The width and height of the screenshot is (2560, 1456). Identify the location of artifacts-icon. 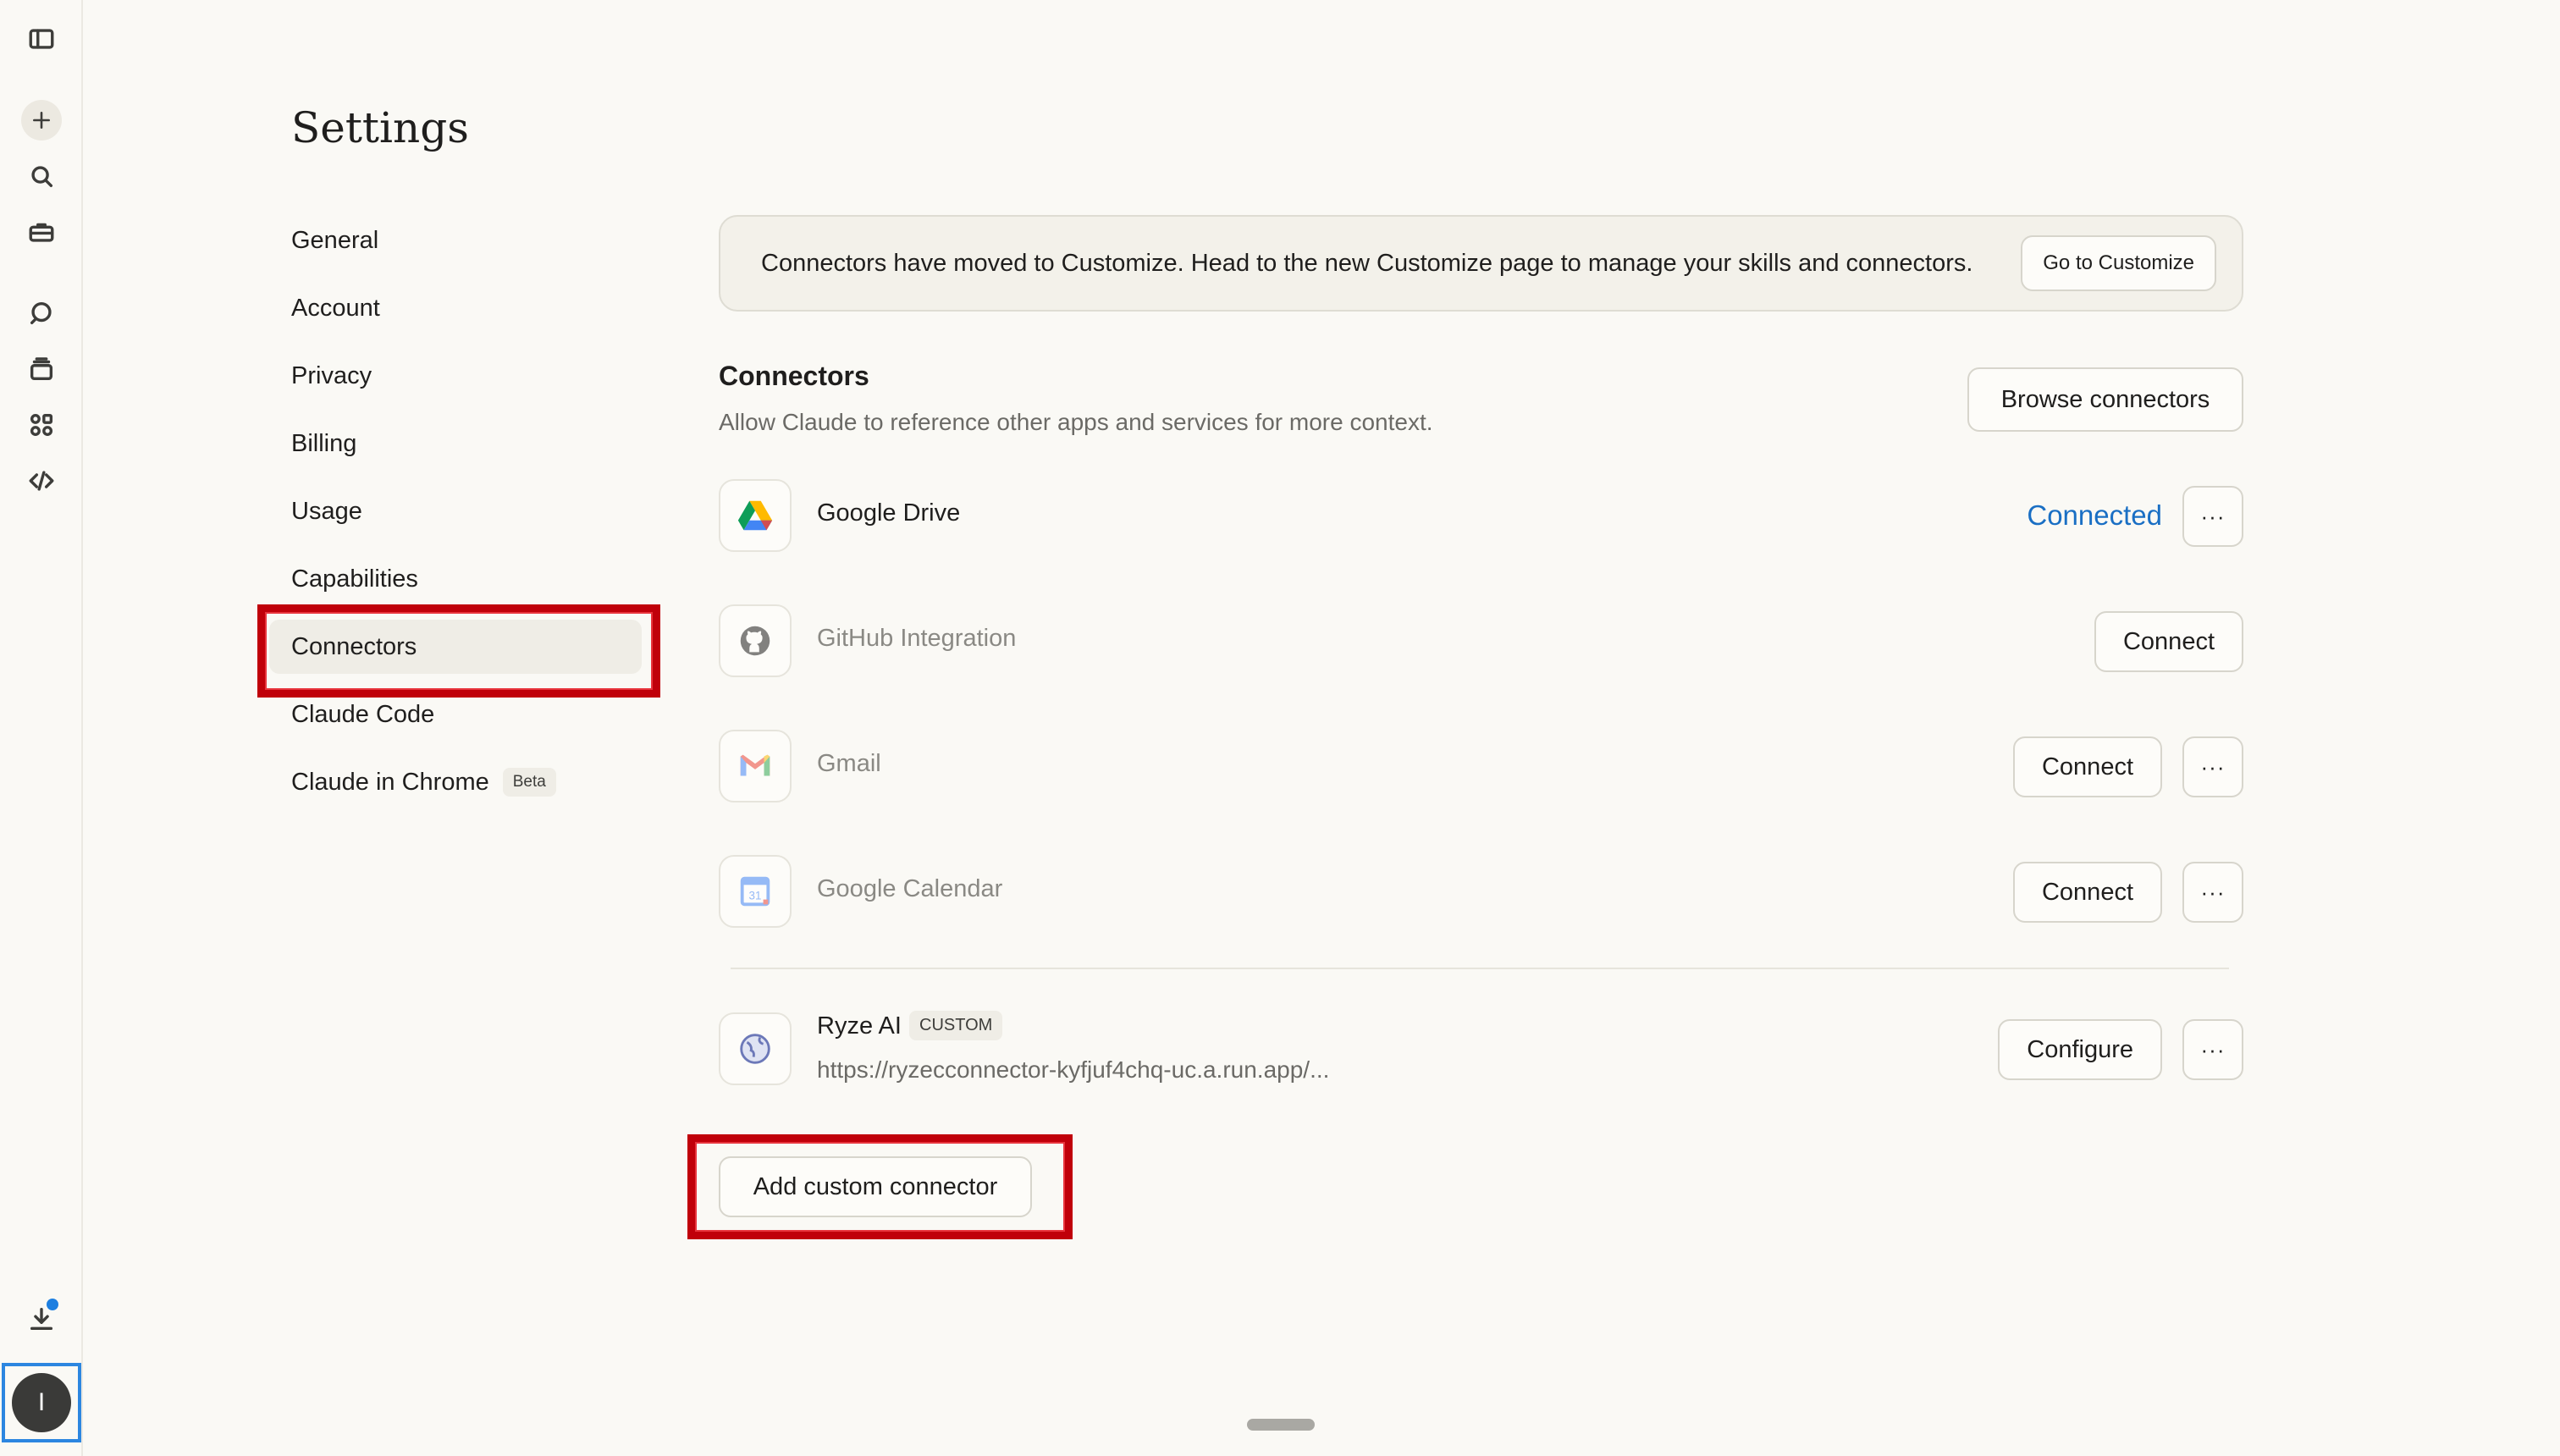
(41, 425).